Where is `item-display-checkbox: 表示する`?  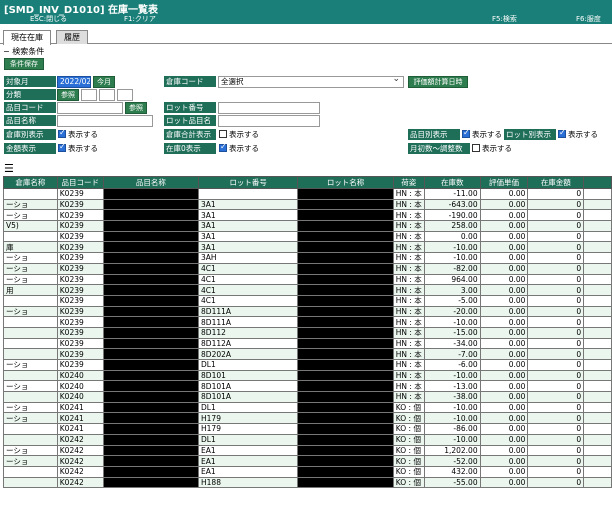
item-display-checkbox: 表示する is located at coordinates (482, 134).